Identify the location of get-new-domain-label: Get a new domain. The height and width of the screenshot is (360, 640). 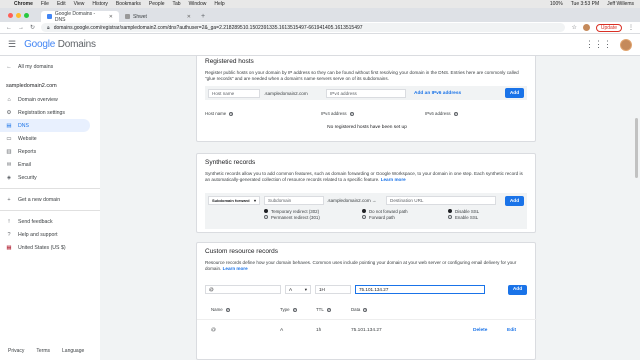
(39, 199).